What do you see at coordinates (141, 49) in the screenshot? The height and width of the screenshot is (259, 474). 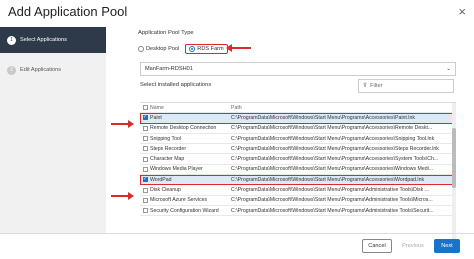 I see `radio-circle-icon` at bounding box center [141, 49].